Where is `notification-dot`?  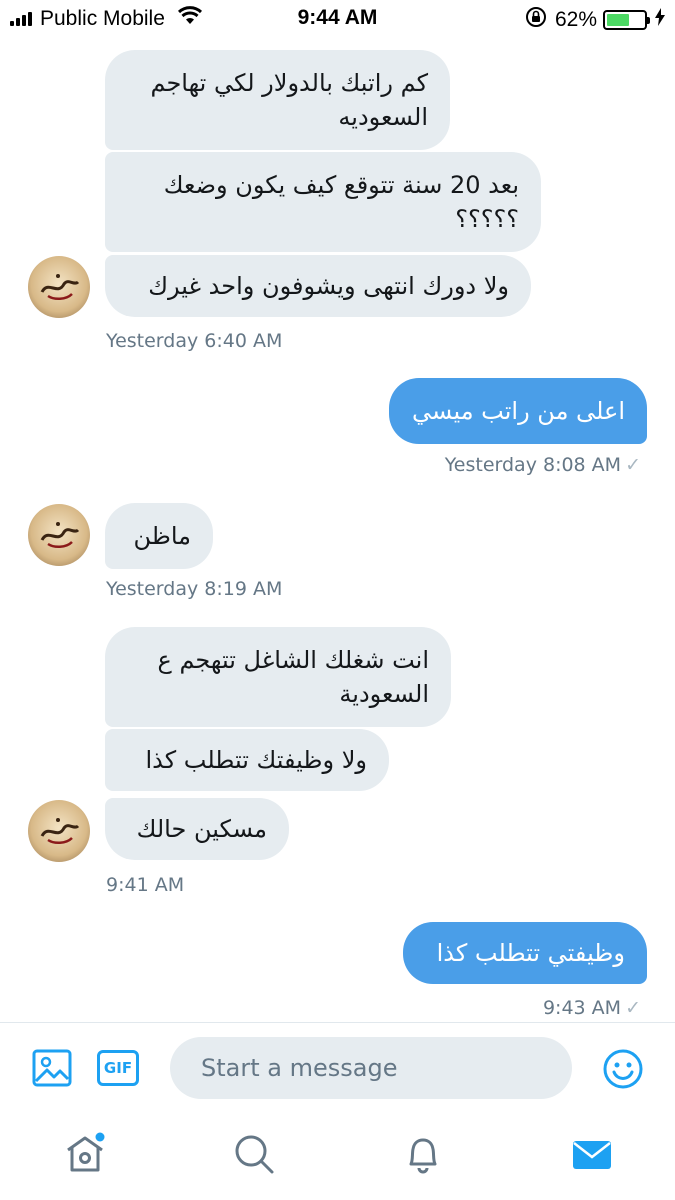 notification-dot is located at coordinates (100, 1137).